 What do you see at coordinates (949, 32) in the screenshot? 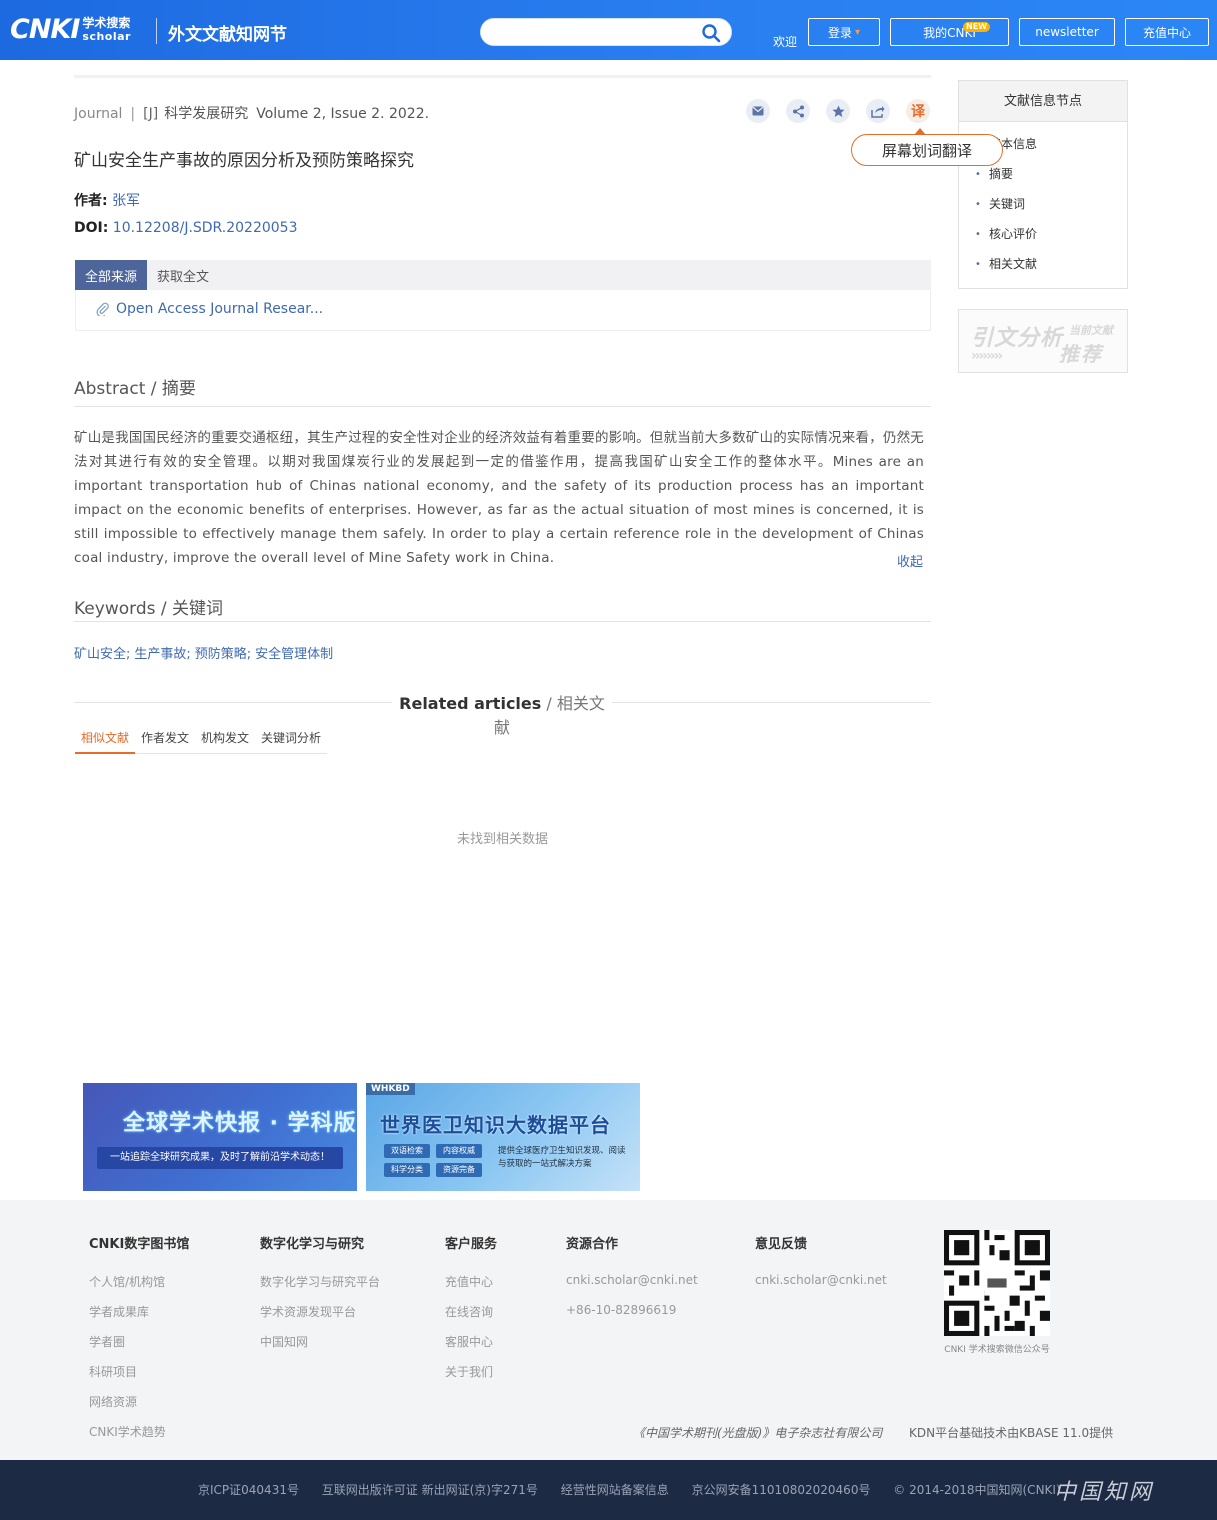
I see `my-cnki-button: 我的CNKI NEW` at bounding box center [949, 32].